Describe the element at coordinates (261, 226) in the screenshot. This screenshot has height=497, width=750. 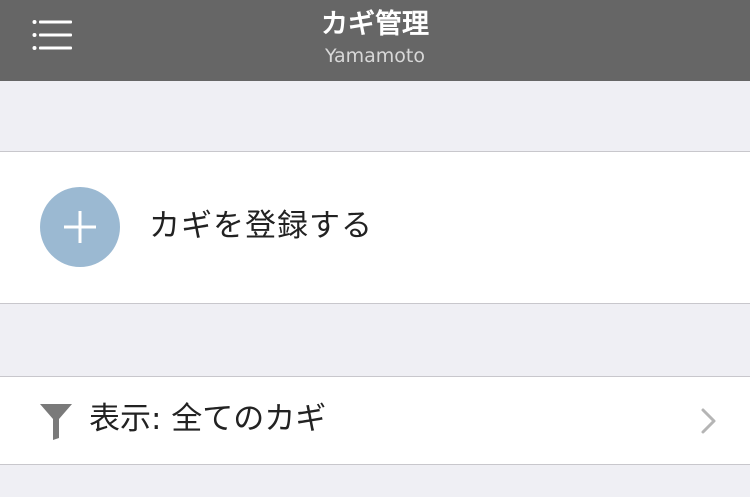
I see `register-key-label: カギを登録する` at that location.